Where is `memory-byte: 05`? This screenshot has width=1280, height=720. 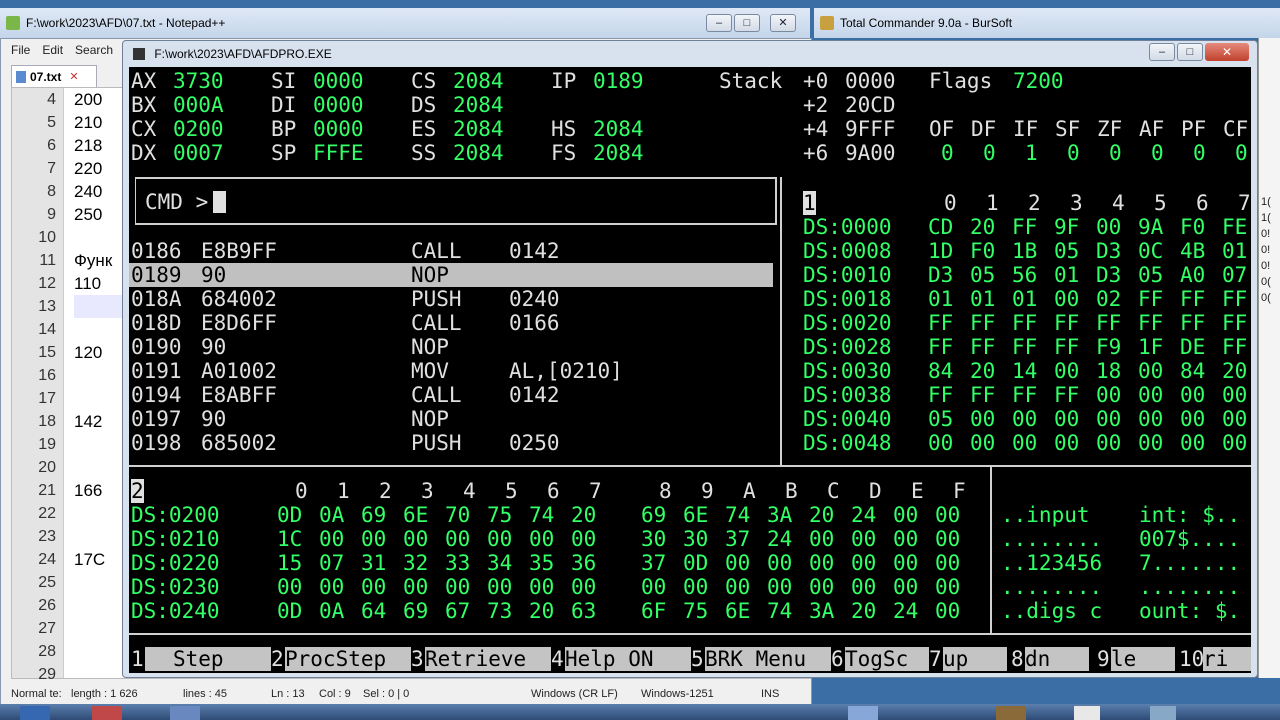 memory-byte: 05 is located at coordinates (1151, 275).